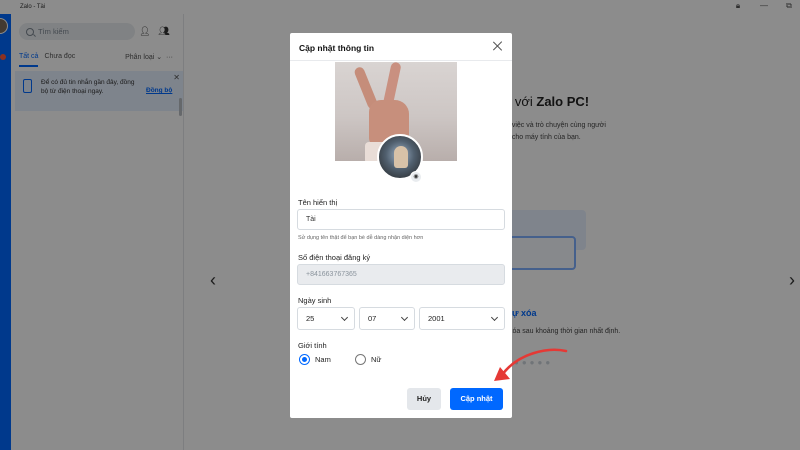 The width and height of the screenshot is (800, 450). Describe the element at coordinates (304, 359) in the screenshot. I see `radio-male` at that location.